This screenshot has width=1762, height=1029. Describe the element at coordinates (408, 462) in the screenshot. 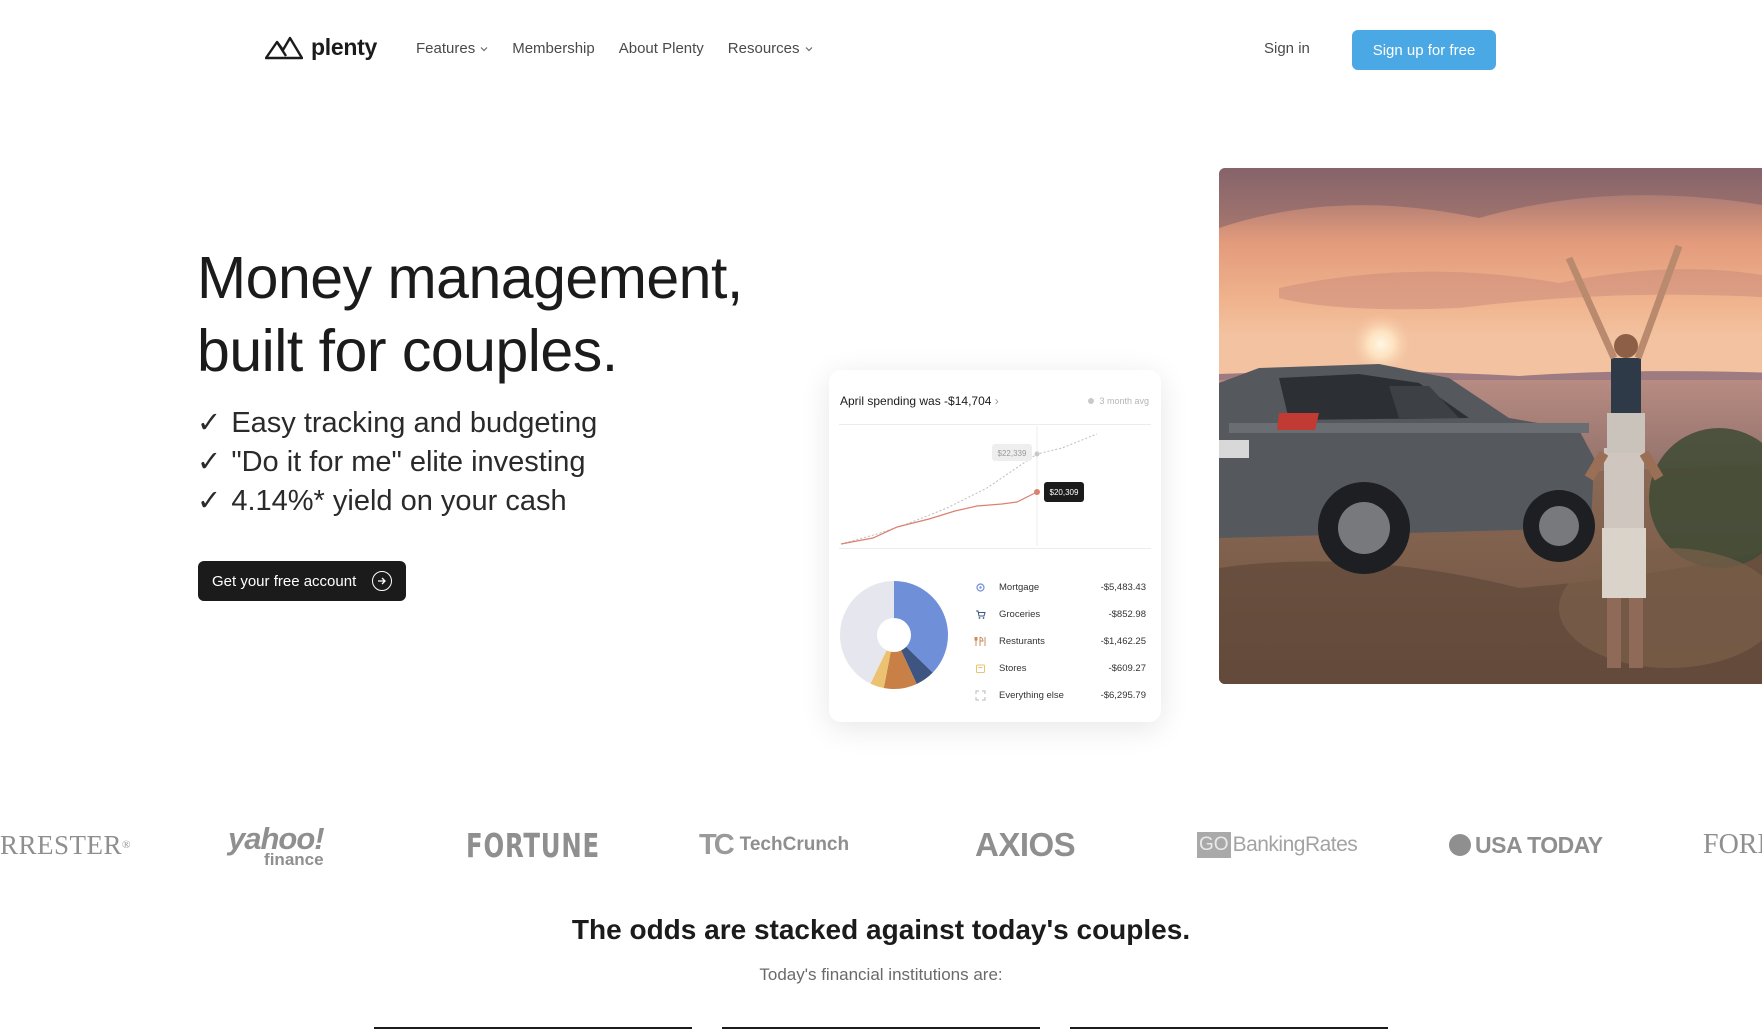

I see `feature-bullet-text: "Do it for me" elite investing` at that location.